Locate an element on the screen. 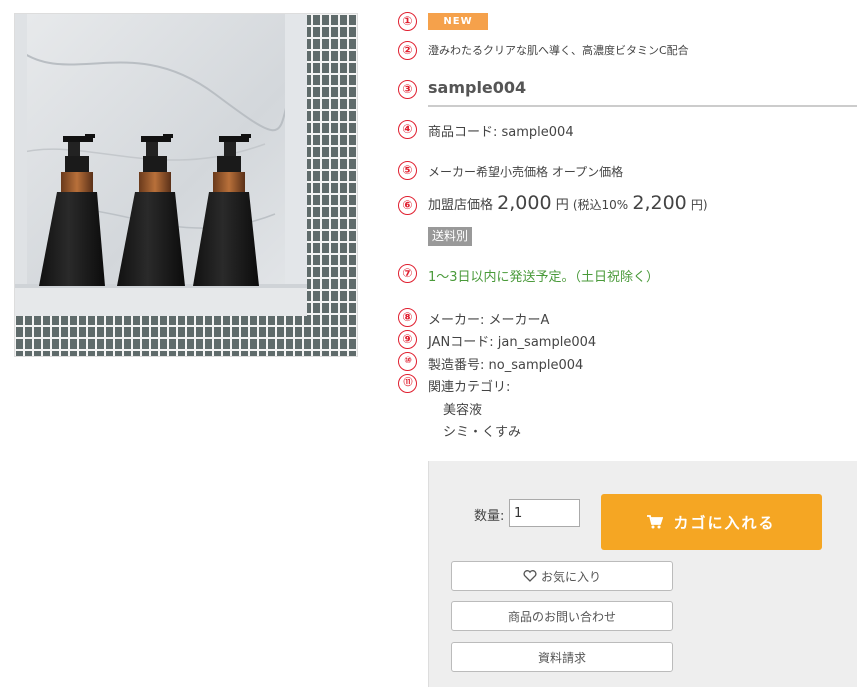 This screenshot has width=857, height=687. marker-2: ② is located at coordinates (407, 50).